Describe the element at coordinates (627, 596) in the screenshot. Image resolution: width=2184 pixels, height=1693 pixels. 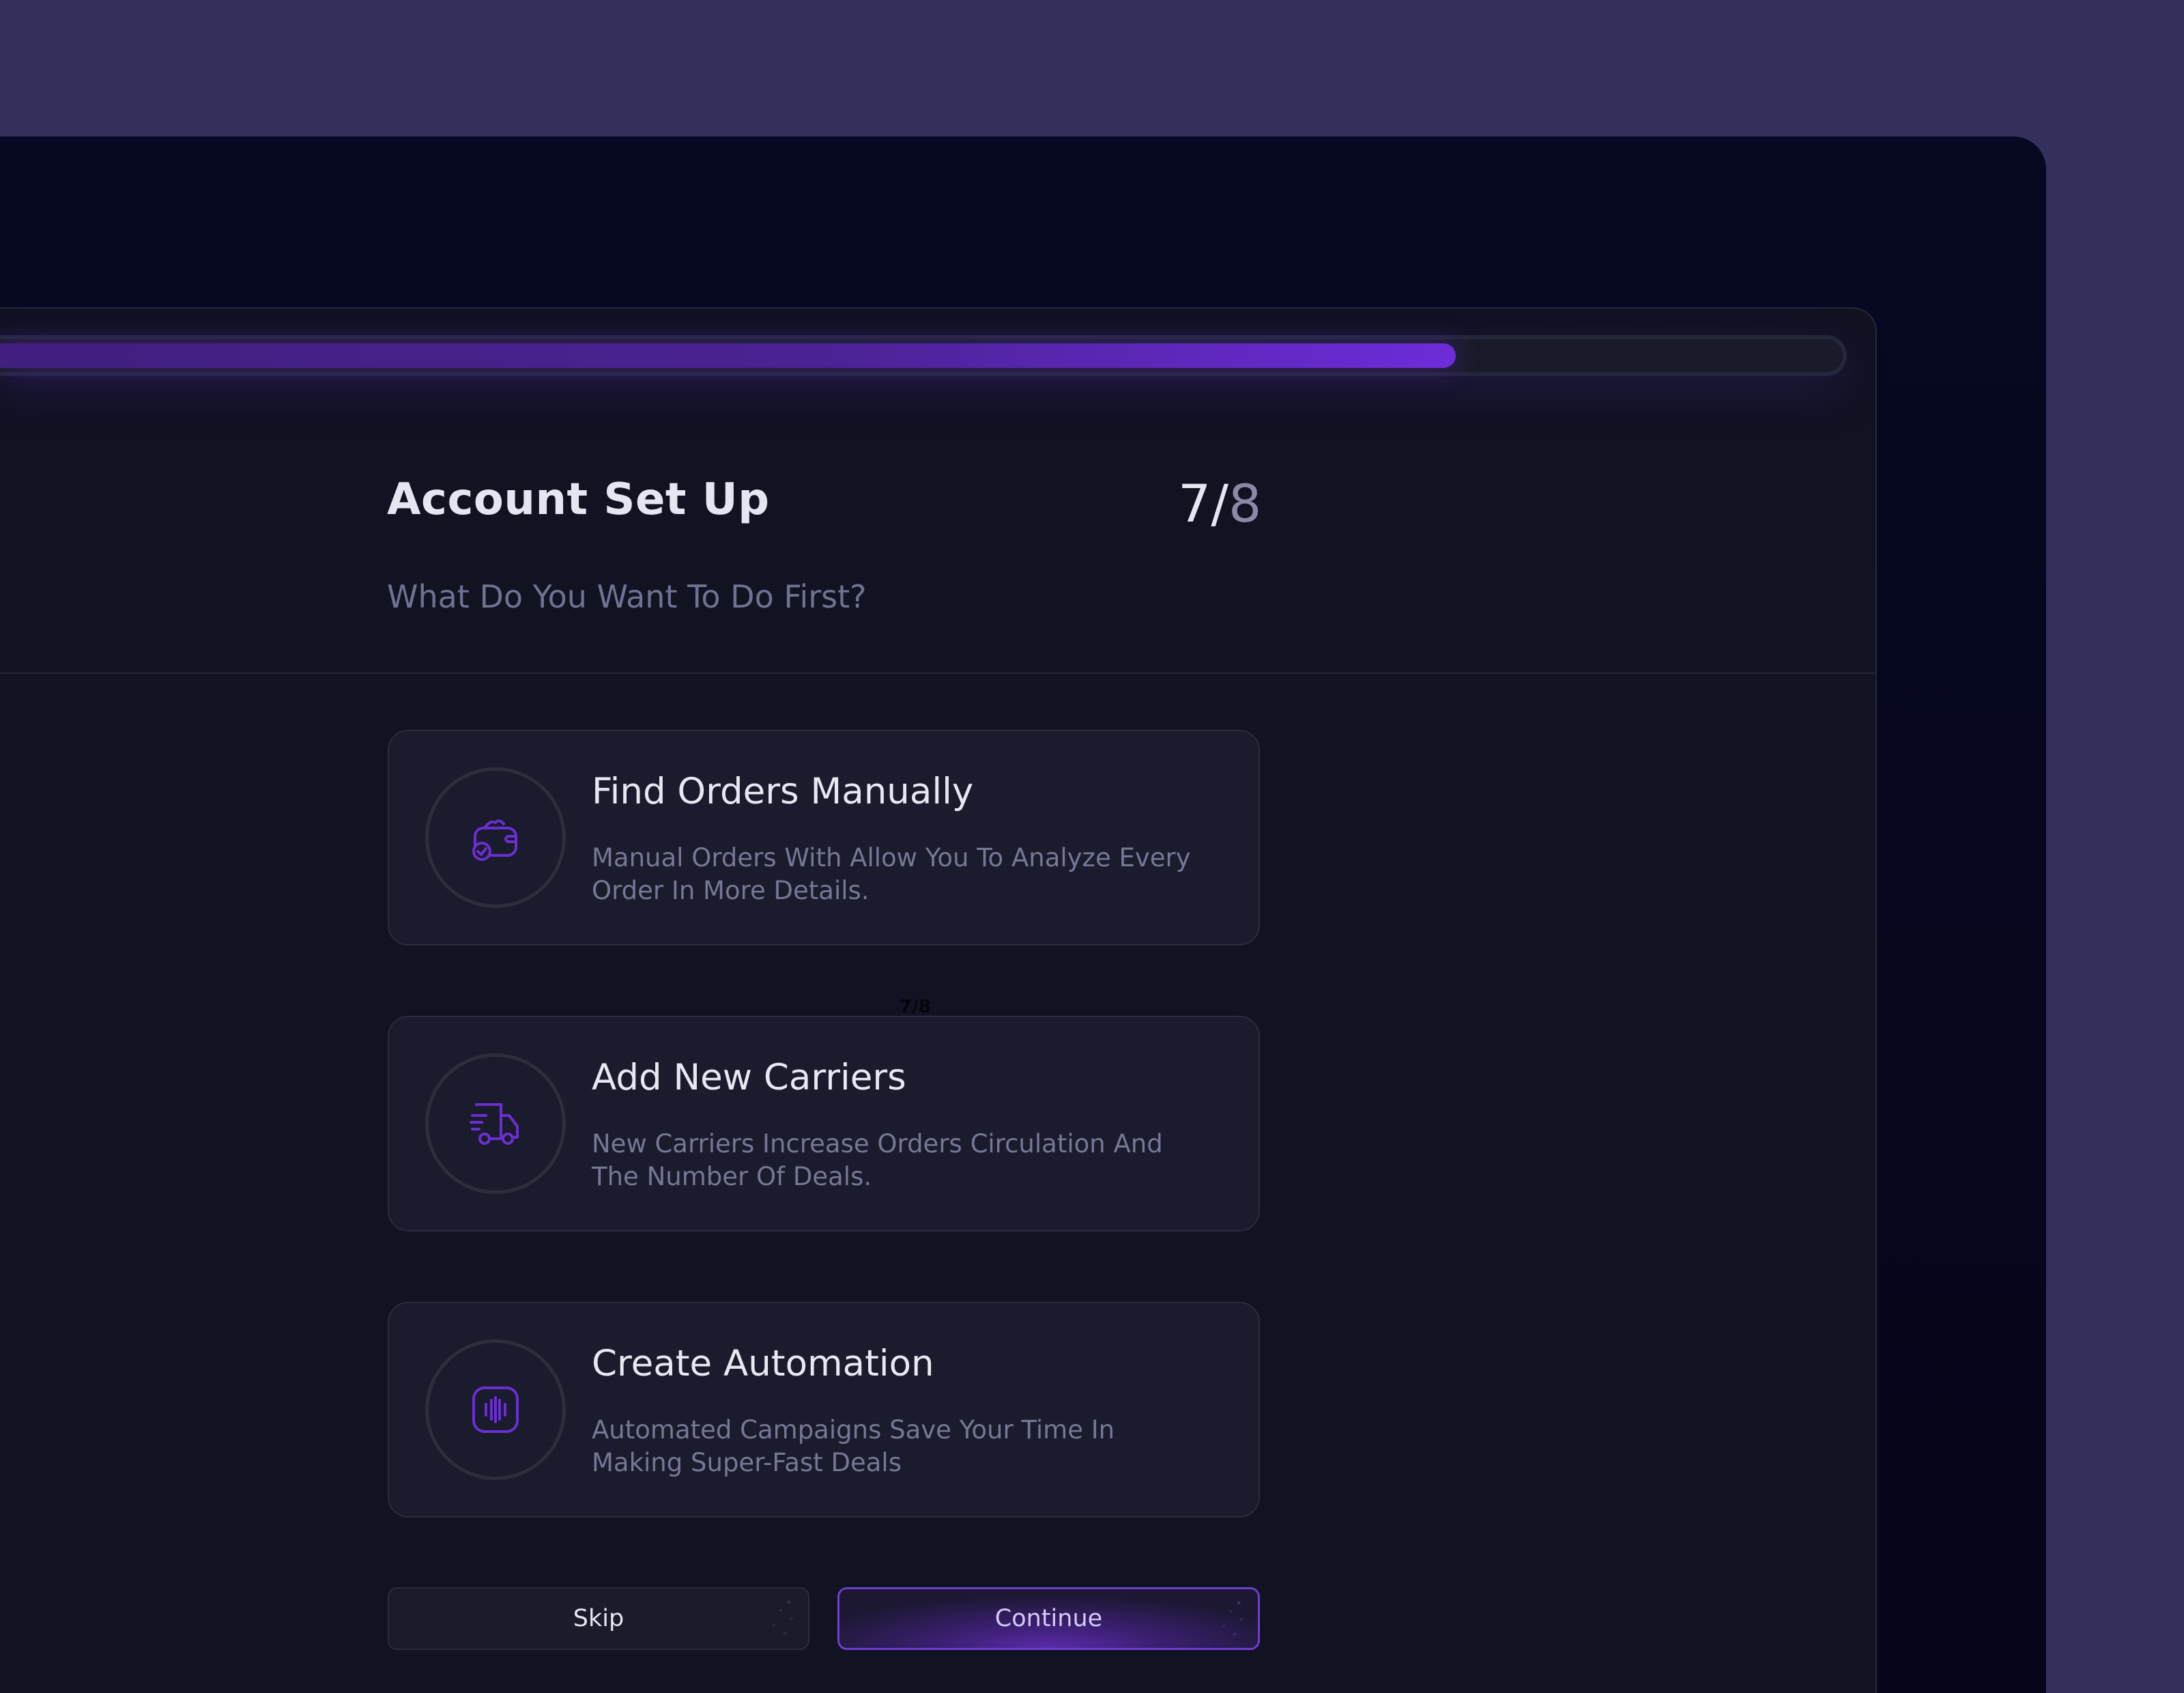
I see `page-subtitle: What Do You Want To Do First?` at that location.